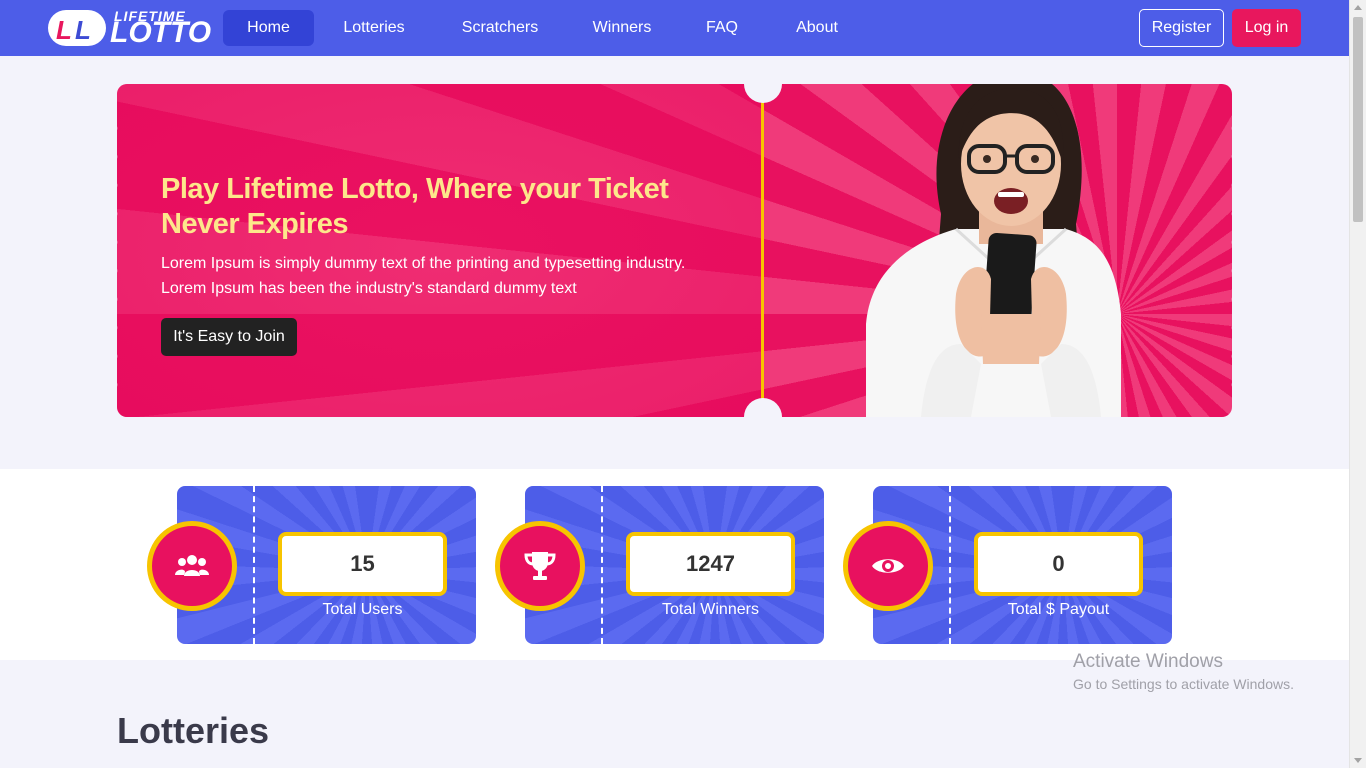  I want to click on logo-badge: LL, so click(77, 28).